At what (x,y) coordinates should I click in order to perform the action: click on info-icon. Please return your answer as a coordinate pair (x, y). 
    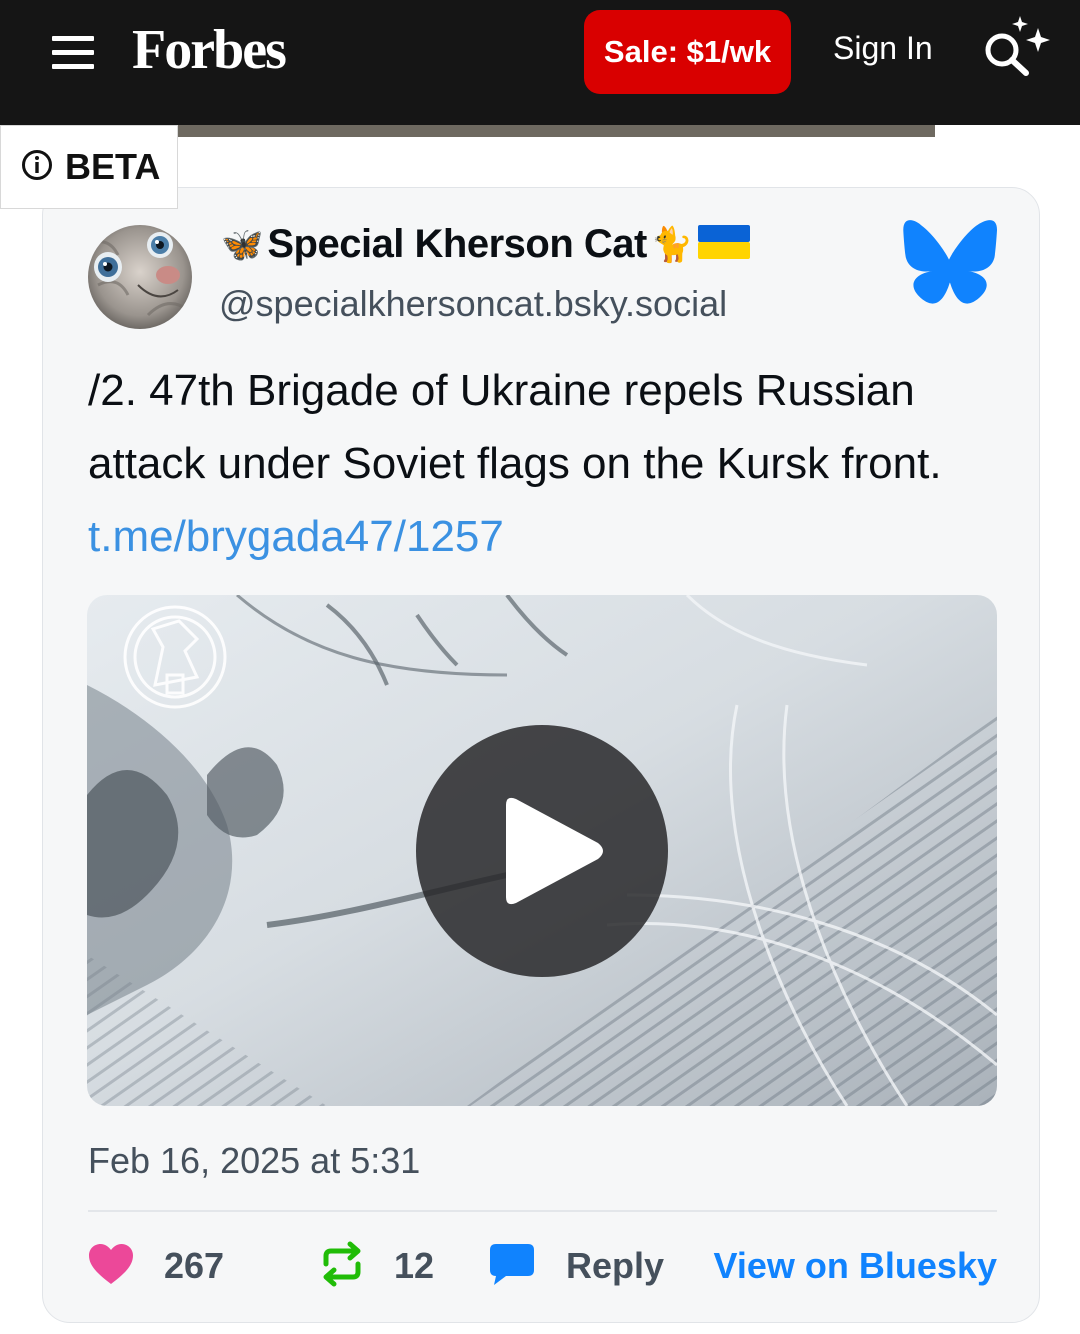
    Looking at the image, I should click on (37, 167).